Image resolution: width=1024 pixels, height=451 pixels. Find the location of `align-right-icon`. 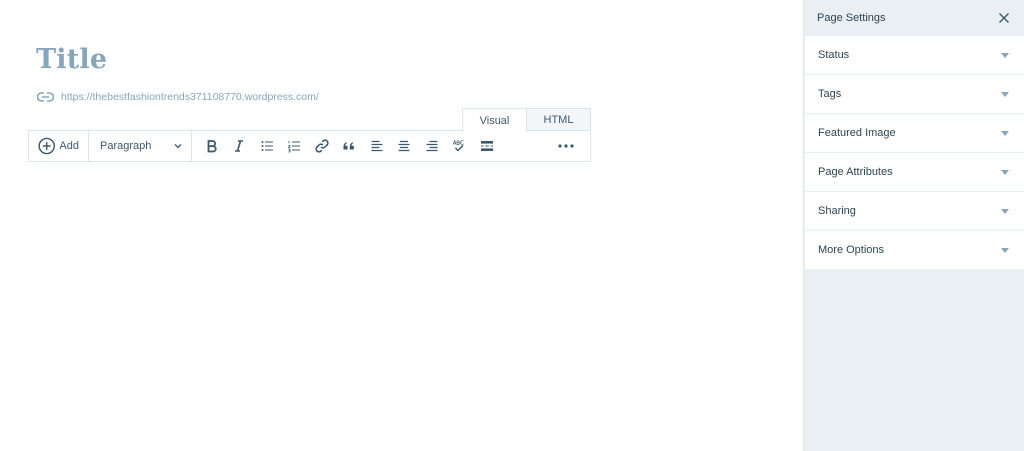

align-right-icon is located at coordinates (432, 146).